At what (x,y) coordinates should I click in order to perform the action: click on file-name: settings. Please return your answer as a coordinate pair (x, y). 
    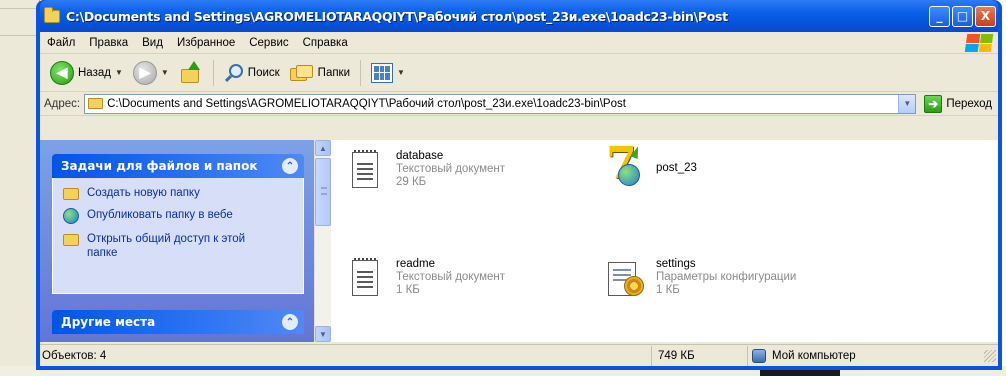
    Looking at the image, I should click on (676, 264).